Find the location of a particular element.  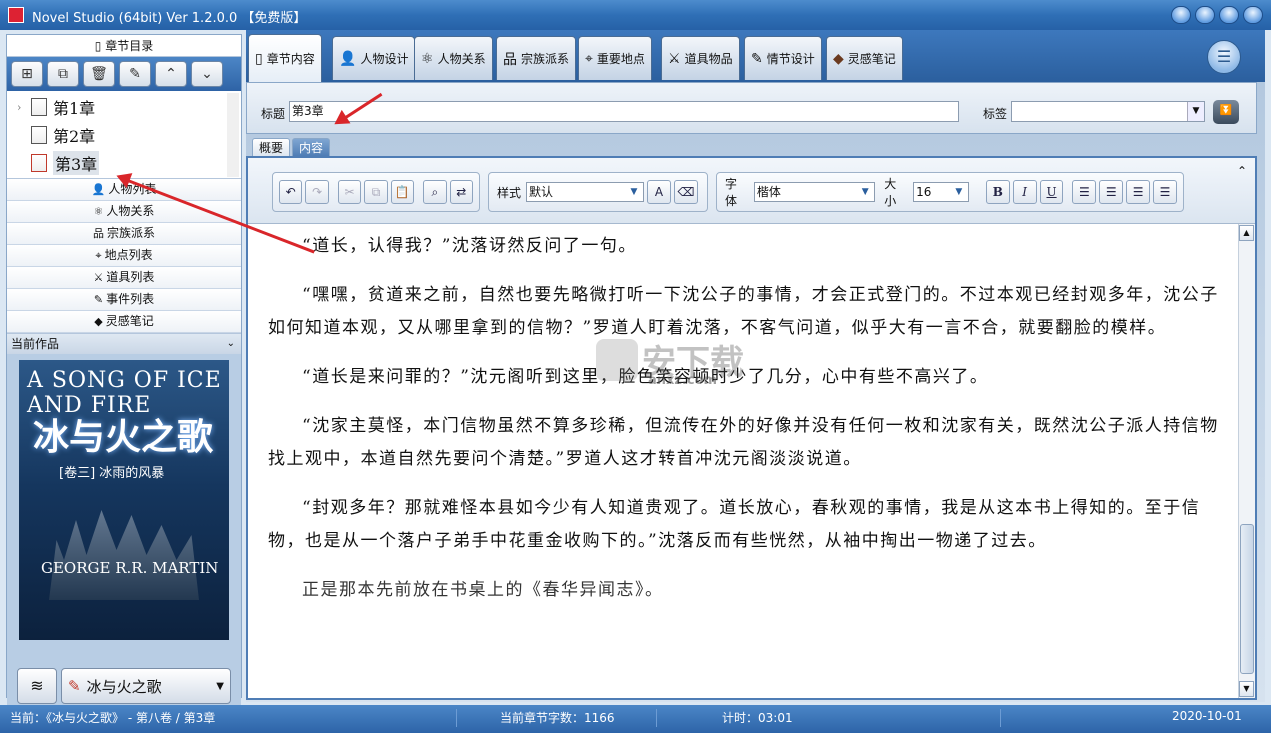

chapter-toolbar: ⊞ ⧉ 🗑 ✎ ⌃ ⌄ is located at coordinates (124, 74).